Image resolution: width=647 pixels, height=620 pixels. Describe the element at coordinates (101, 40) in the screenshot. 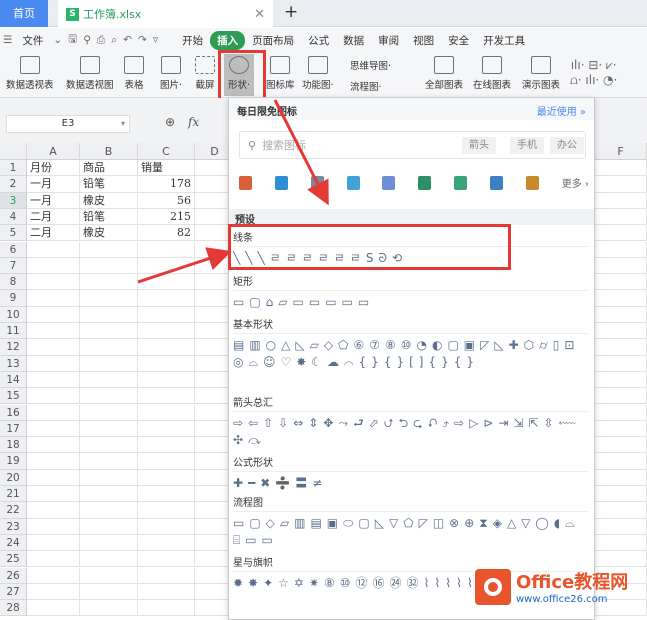

I see `print-icon: ⎙` at that location.